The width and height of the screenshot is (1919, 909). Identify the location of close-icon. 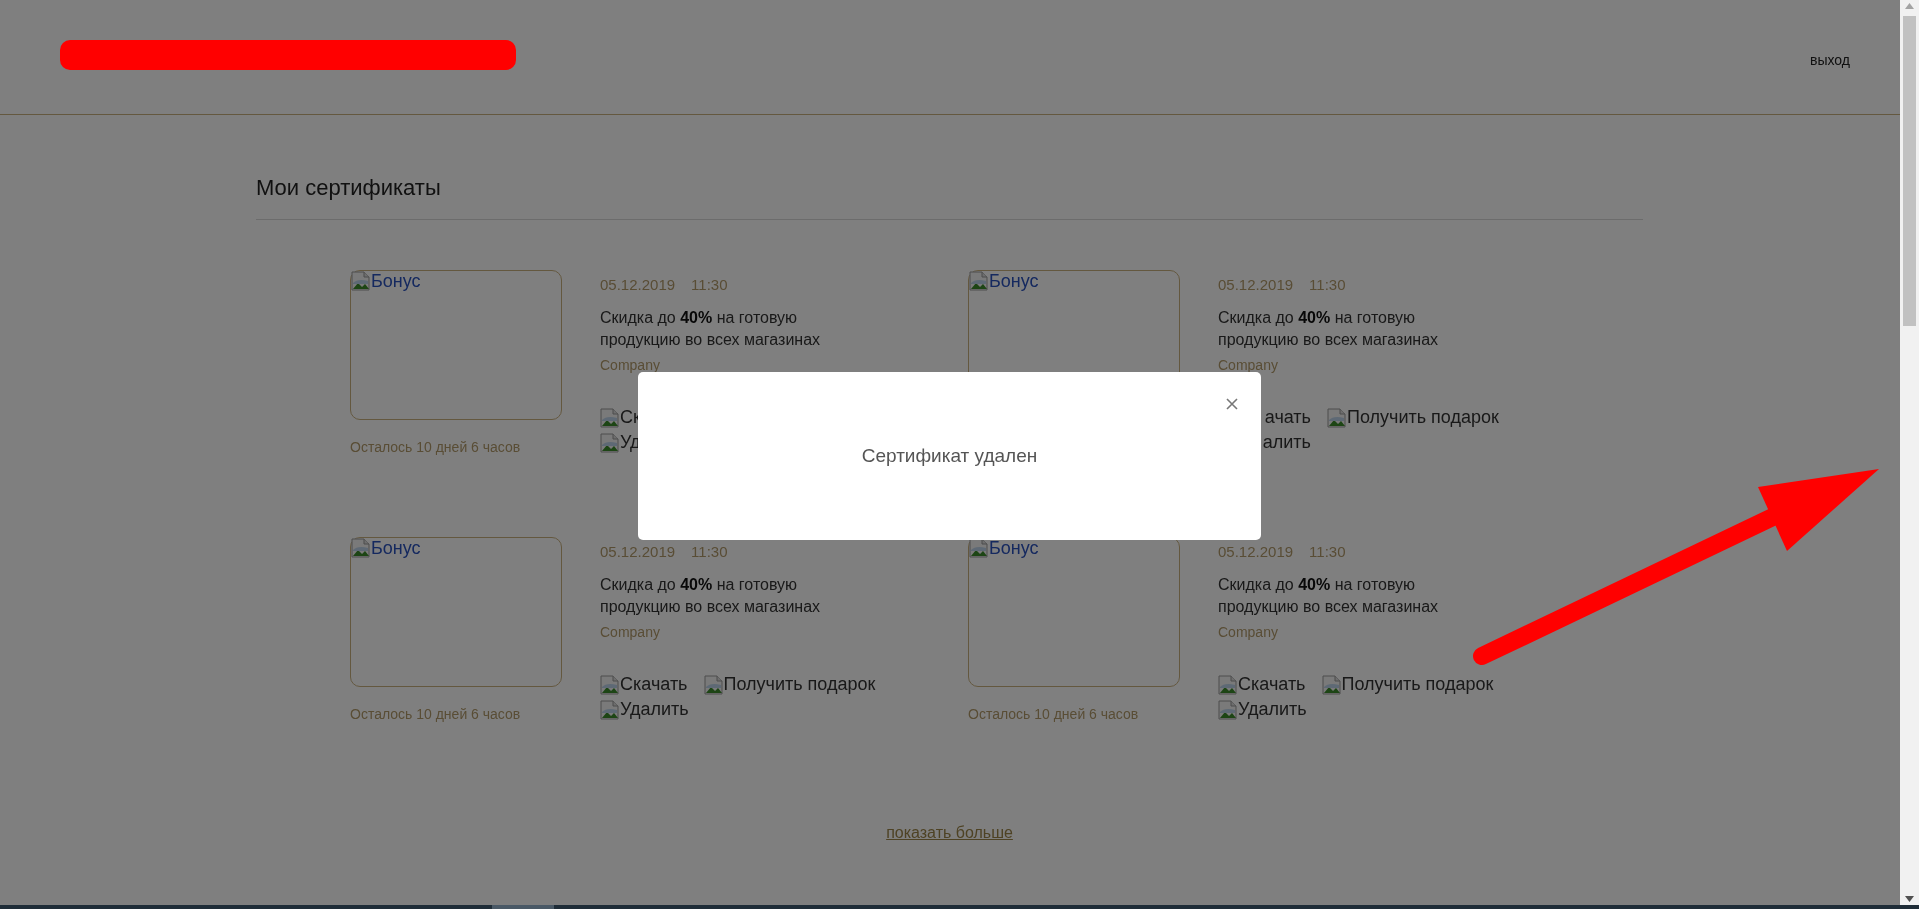
(1232, 404).